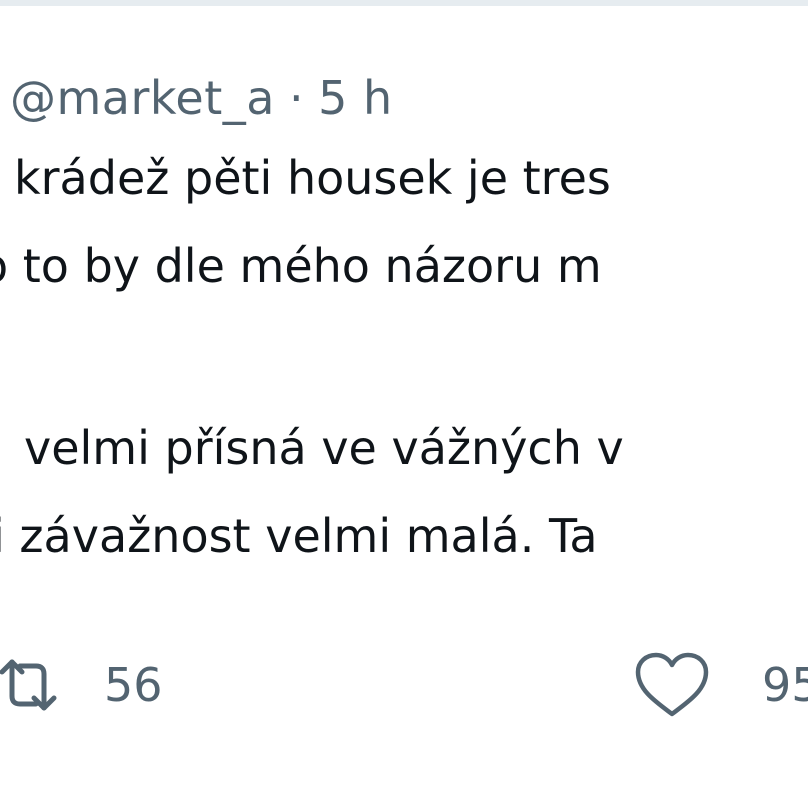 The width and height of the screenshot is (808, 808). I want to click on retweet-count: 56, so click(133, 685).